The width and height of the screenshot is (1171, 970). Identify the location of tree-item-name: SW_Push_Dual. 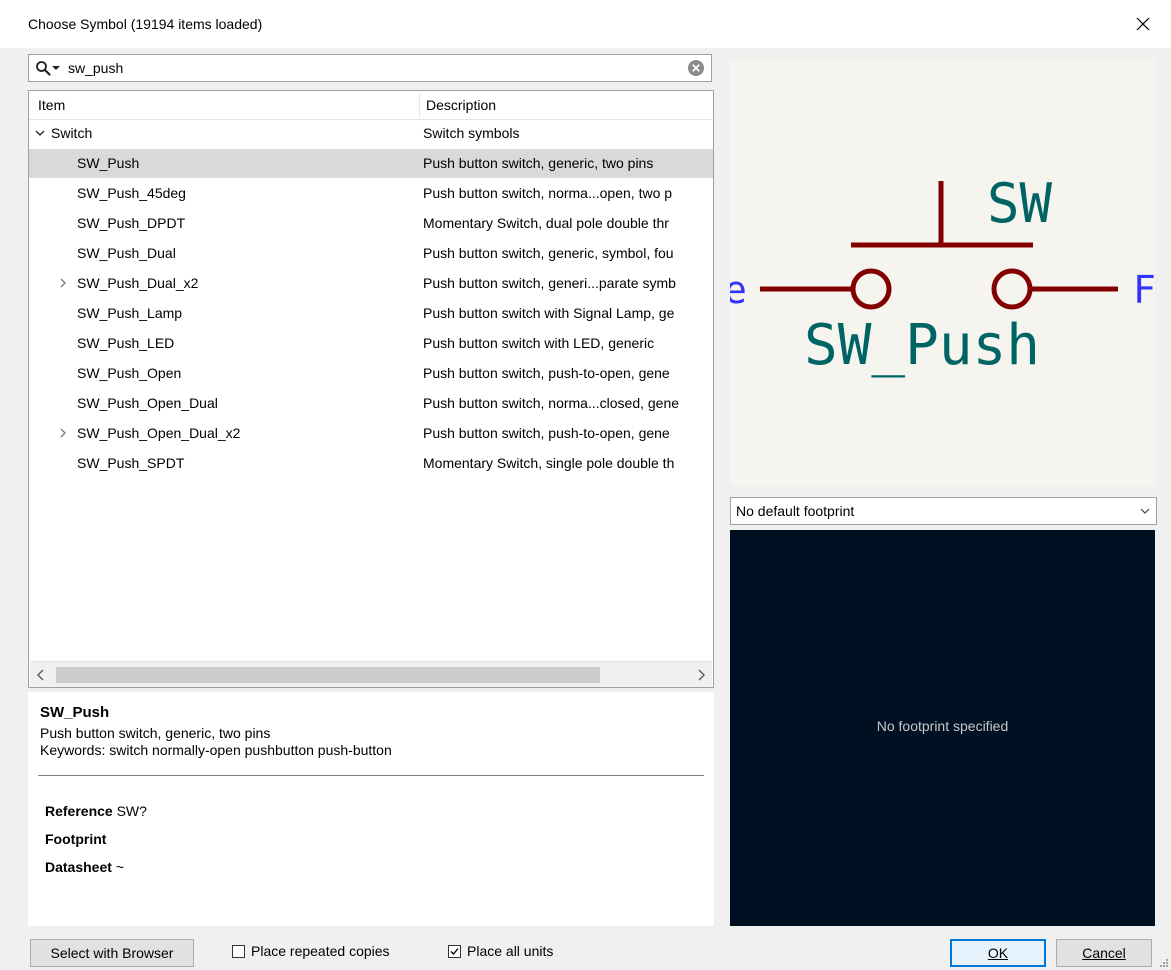
(126, 253).